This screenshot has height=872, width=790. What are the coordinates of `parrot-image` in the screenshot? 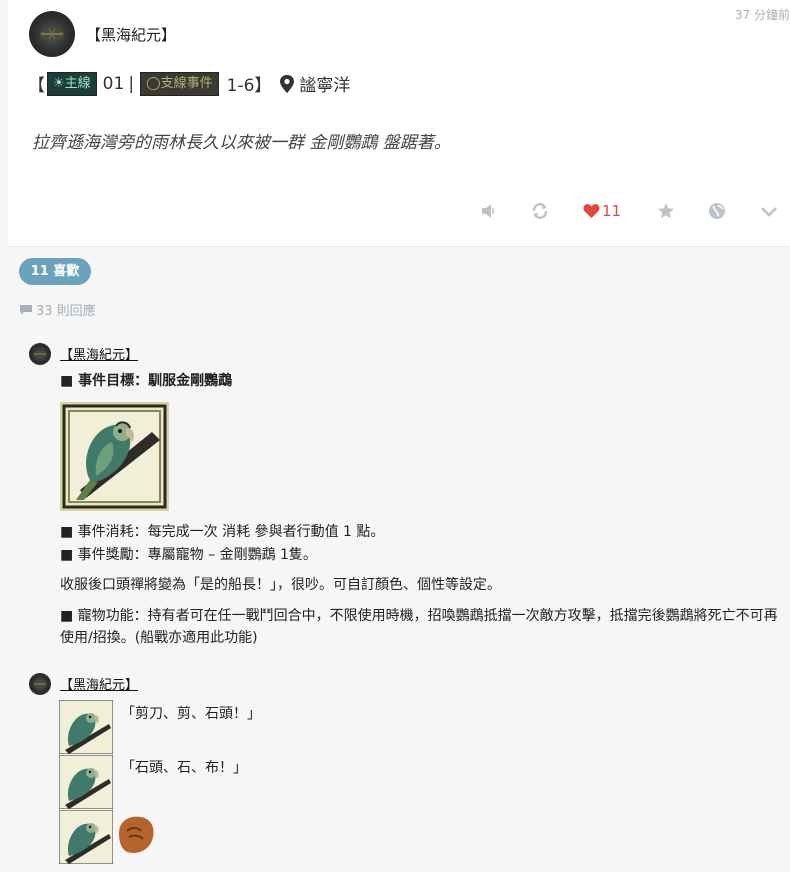 It's located at (114, 456).